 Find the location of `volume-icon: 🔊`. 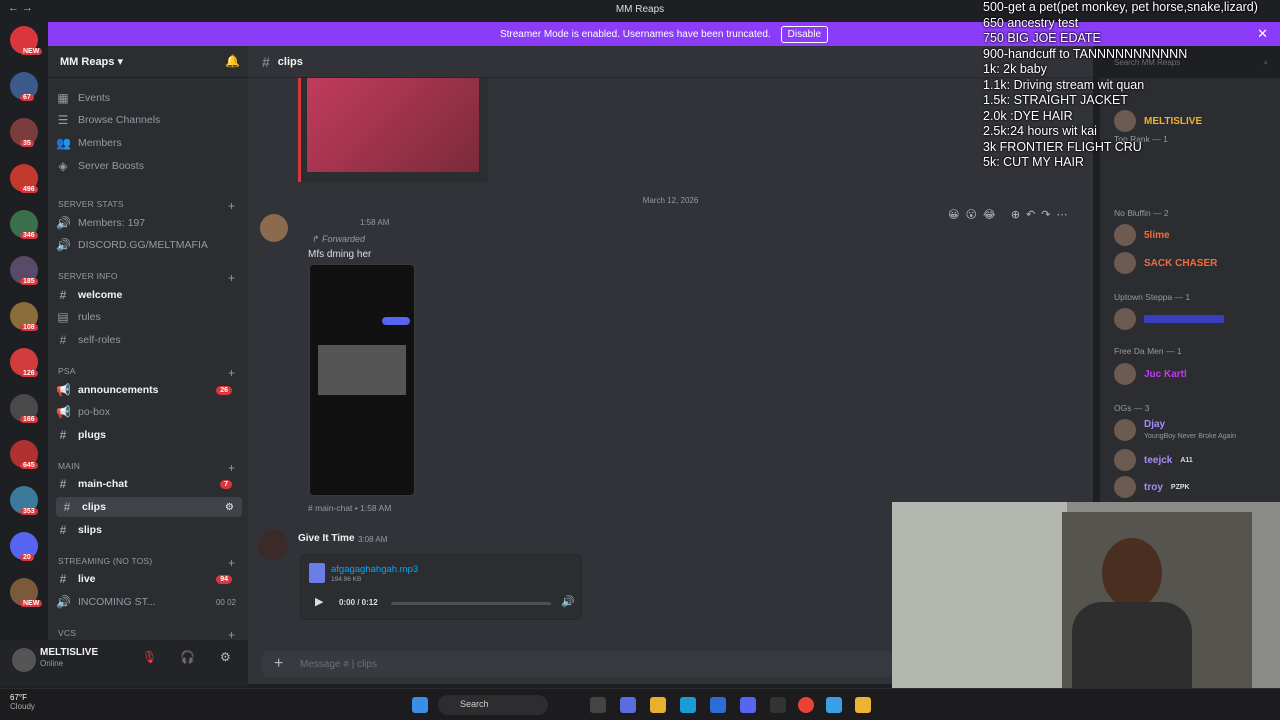

volume-icon: 🔊 is located at coordinates (568, 601).